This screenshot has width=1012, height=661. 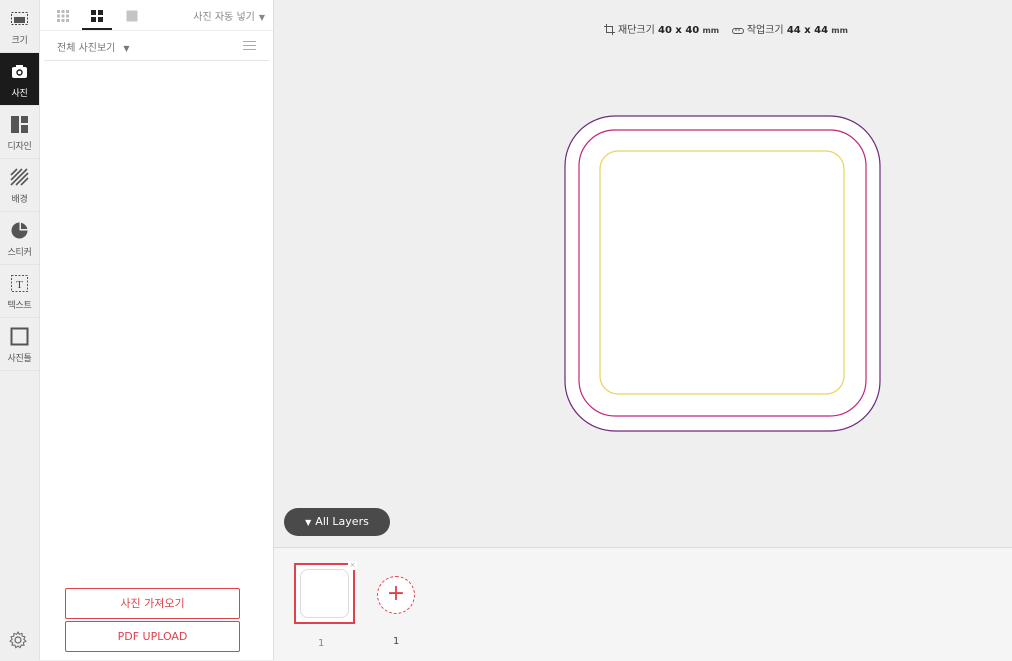 I want to click on page-preview, so click(x=324, y=593).